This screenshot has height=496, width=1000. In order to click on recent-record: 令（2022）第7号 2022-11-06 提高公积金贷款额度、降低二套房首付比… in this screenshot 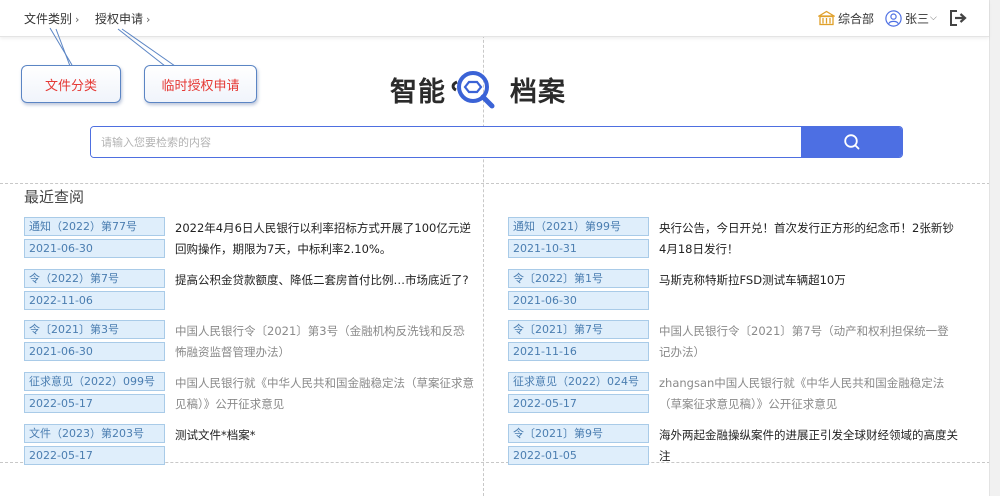, I will do `click(249, 291)`.